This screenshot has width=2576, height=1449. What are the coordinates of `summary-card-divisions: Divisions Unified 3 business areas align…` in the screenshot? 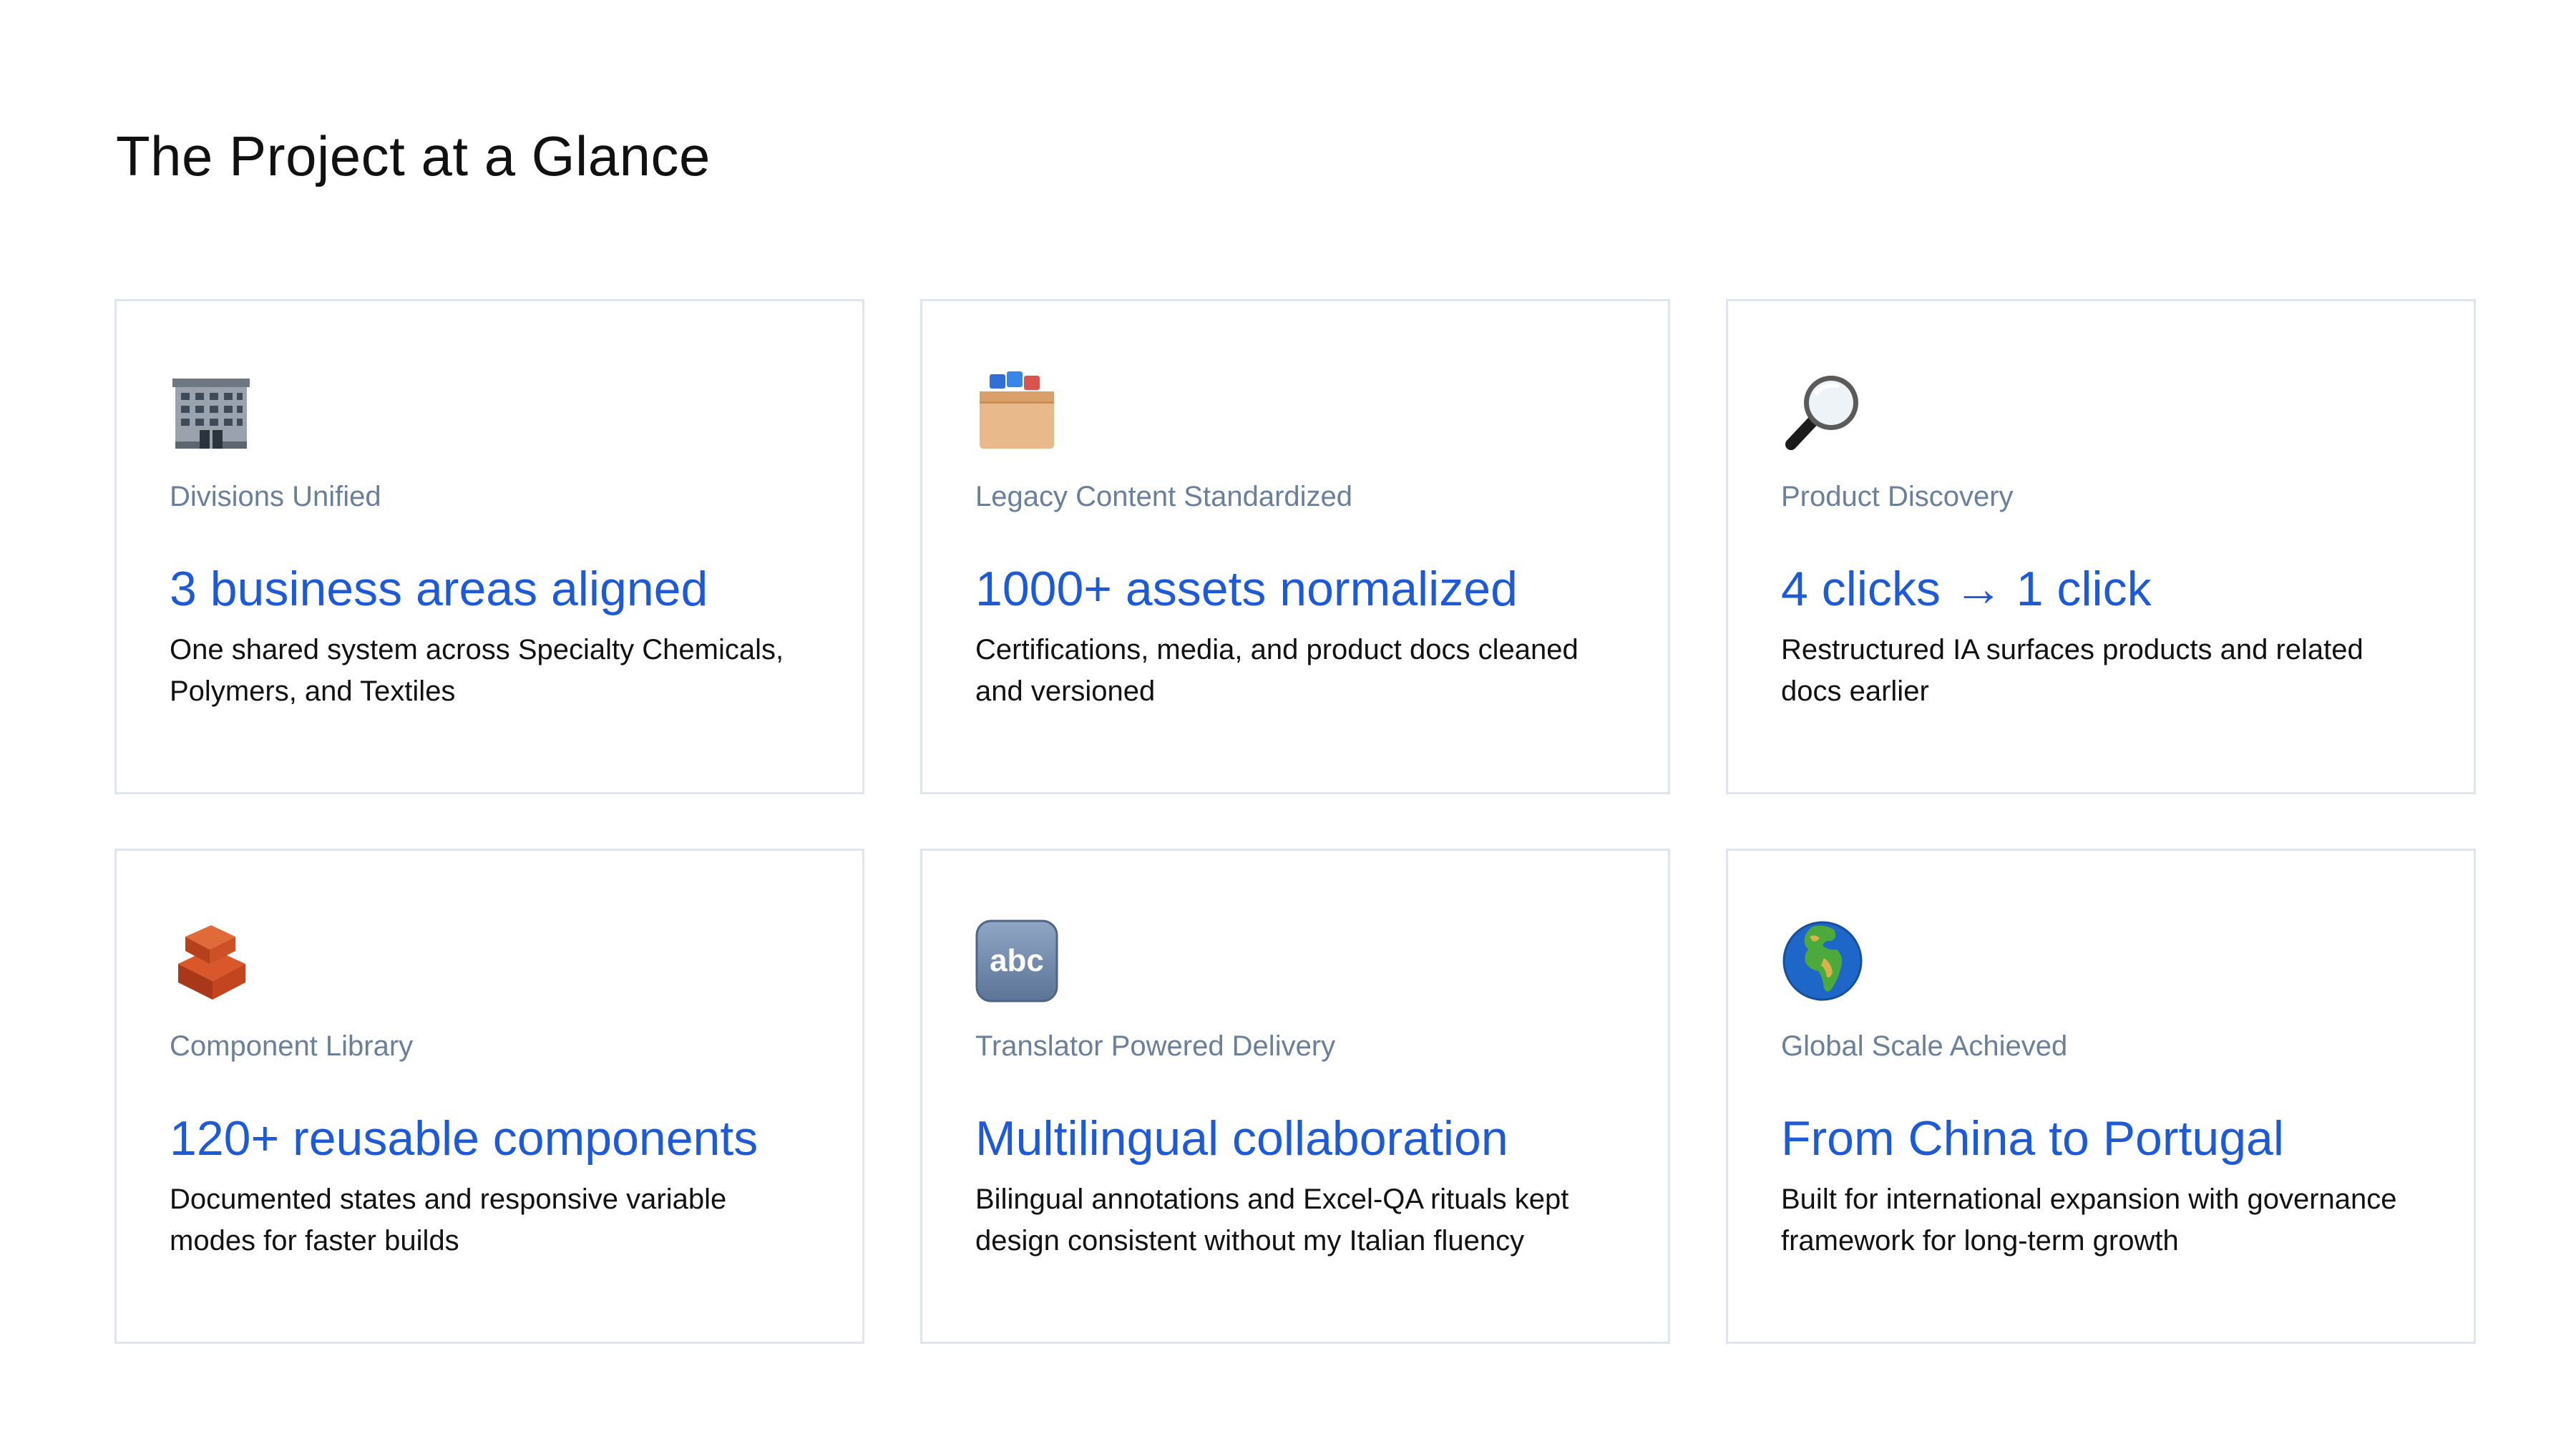 It's located at (489, 546).